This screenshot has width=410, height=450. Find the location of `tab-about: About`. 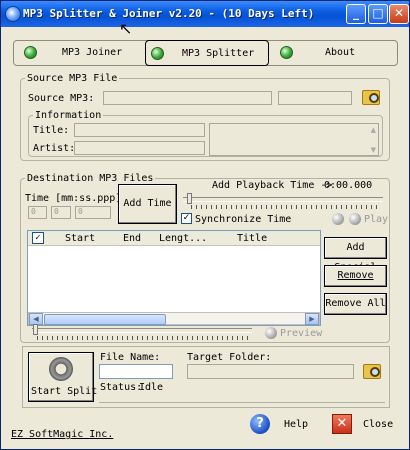

tab-about: About is located at coordinates (334, 53).